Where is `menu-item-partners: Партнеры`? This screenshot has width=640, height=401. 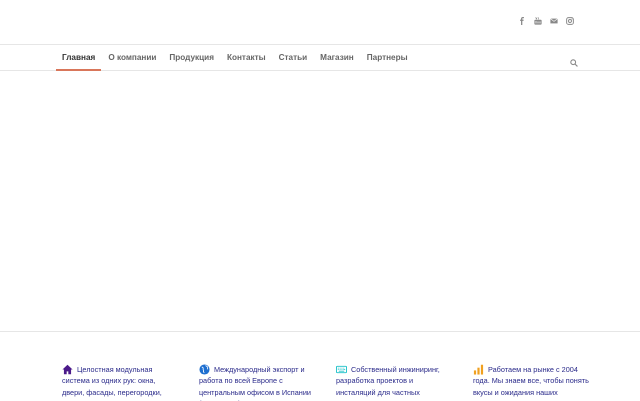 menu-item-partners: Партнеры is located at coordinates (387, 57).